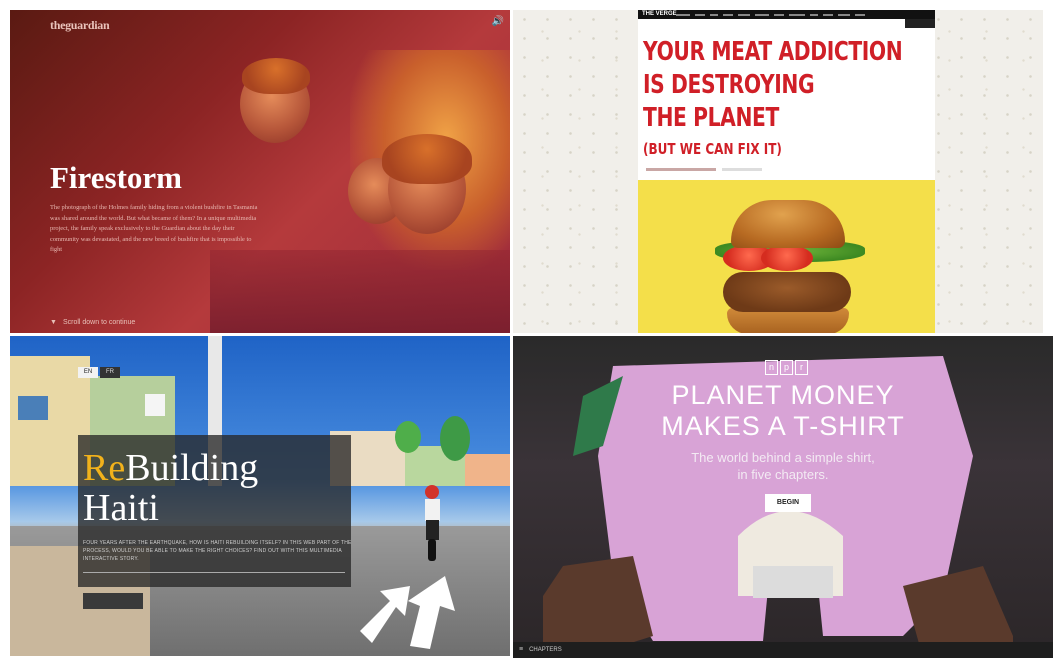 The height and width of the screenshot is (658, 1053). What do you see at coordinates (214, 572) in the screenshot?
I see `divider` at bounding box center [214, 572].